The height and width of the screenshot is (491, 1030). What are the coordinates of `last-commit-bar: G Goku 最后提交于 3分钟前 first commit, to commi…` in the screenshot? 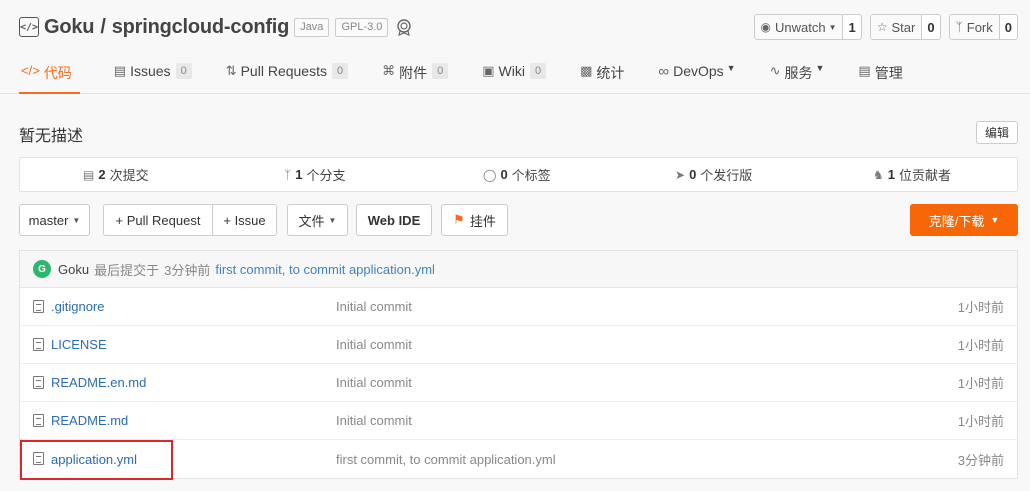 It's located at (518, 269).